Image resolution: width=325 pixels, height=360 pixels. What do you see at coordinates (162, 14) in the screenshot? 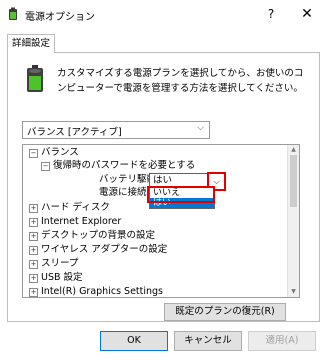
I see `title-bar: 電源オプション ? ✕` at bounding box center [162, 14].